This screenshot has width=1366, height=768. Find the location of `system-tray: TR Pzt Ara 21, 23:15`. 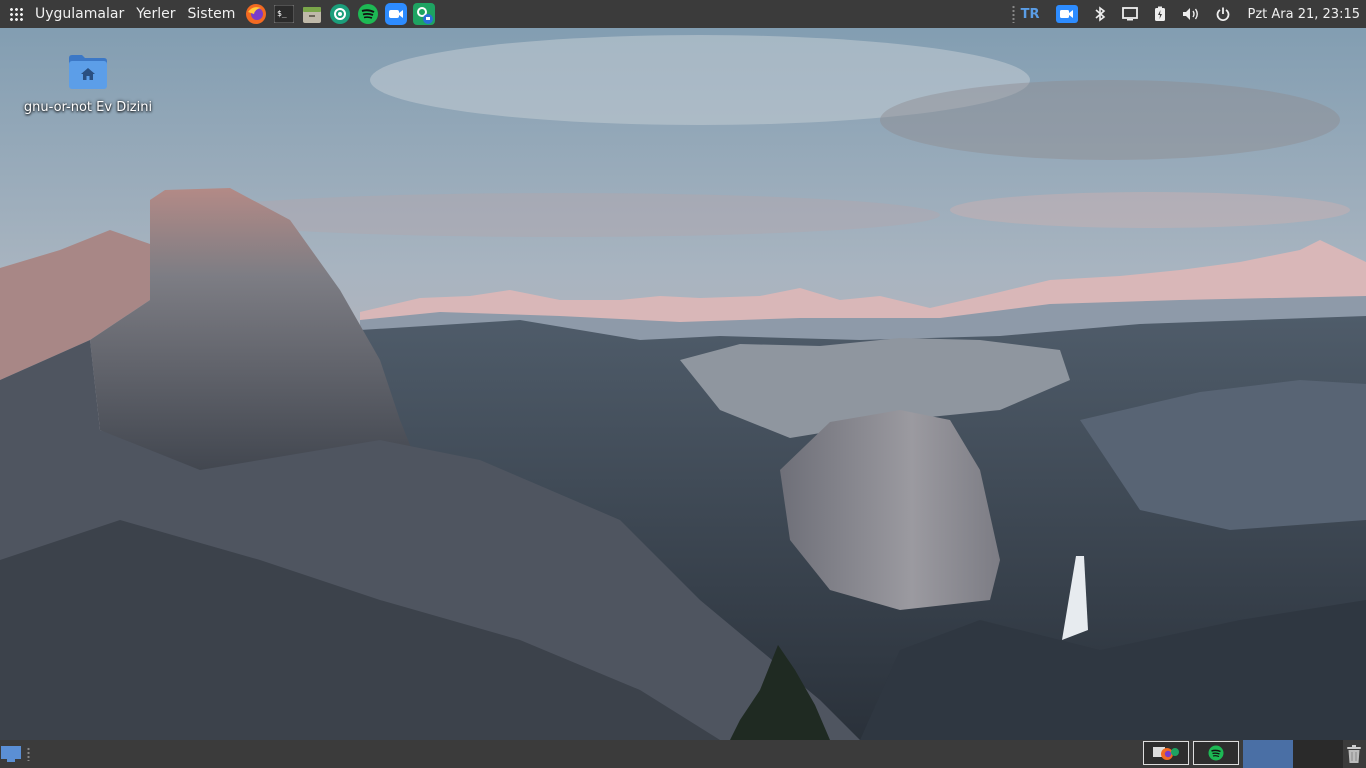

system-tray: TR Pzt Ara 21, 23:15 is located at coordinates (1186, 14).